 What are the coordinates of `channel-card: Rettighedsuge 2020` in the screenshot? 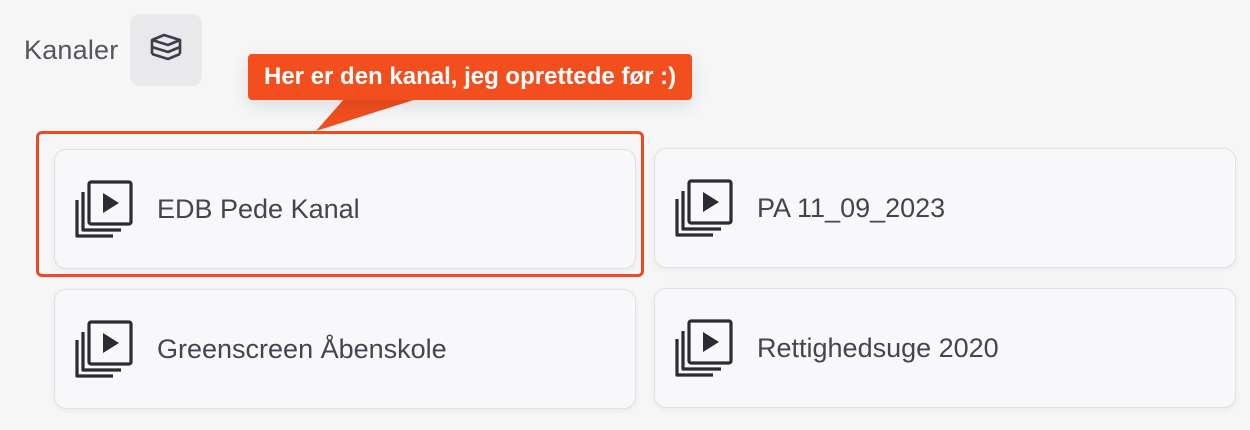 It's located at (945, 348).